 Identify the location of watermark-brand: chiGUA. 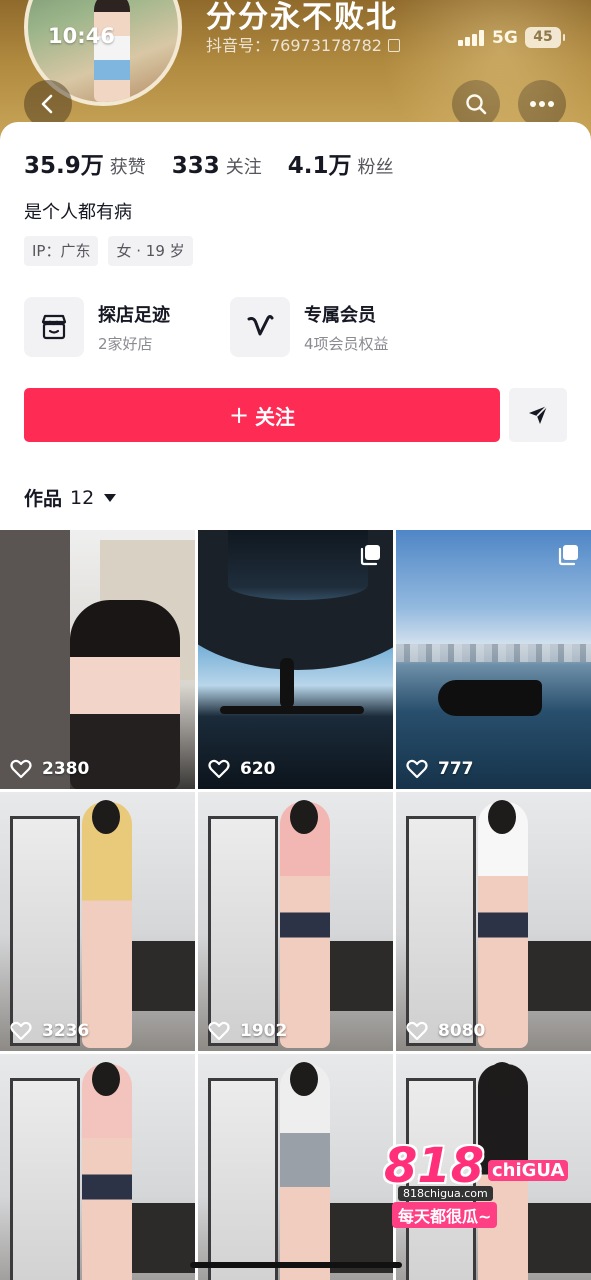
(528, 1170).